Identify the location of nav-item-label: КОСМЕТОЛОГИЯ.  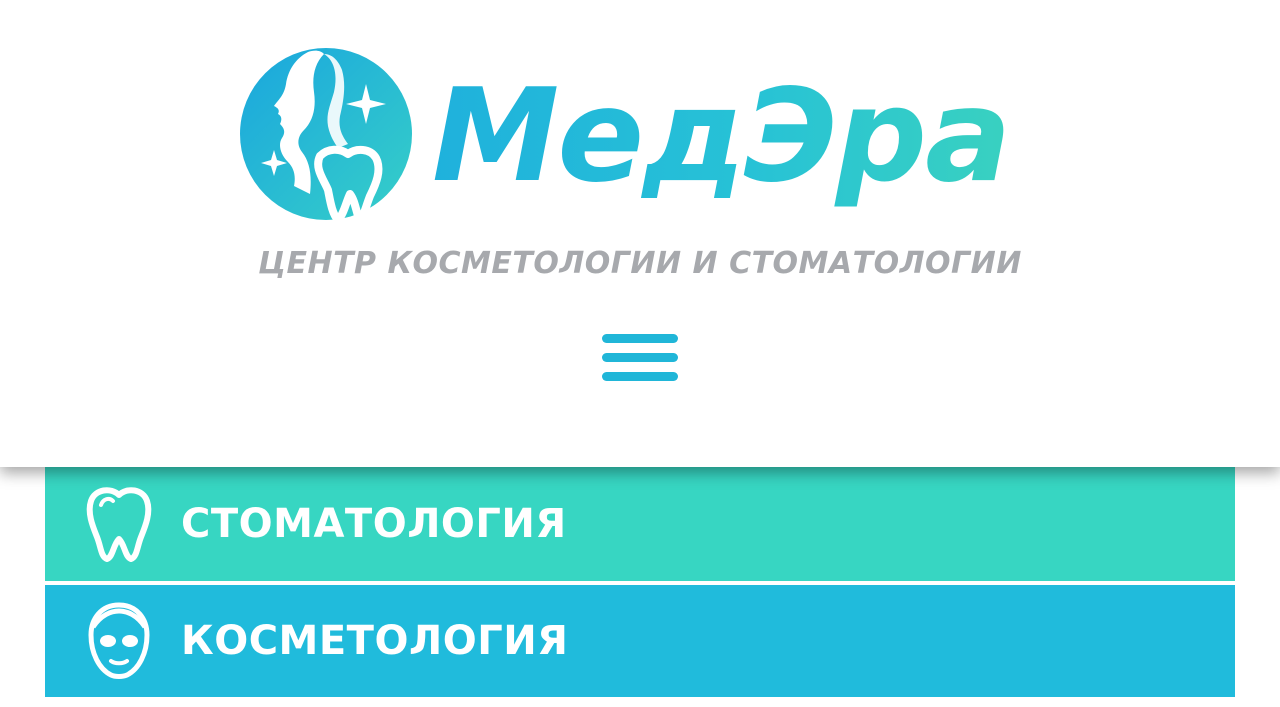
(375, 641).